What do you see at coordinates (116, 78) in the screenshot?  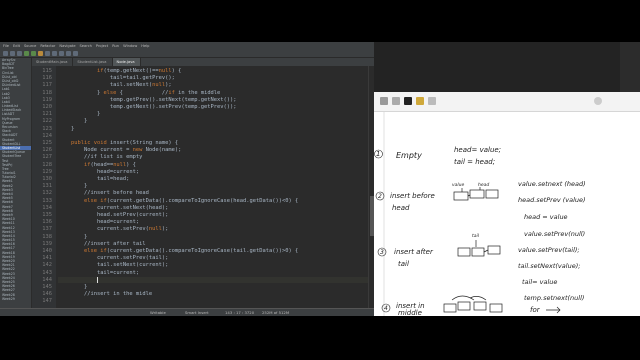 I see `code-line: tail=tail.getPrev();` at bounding box center [116, 78].